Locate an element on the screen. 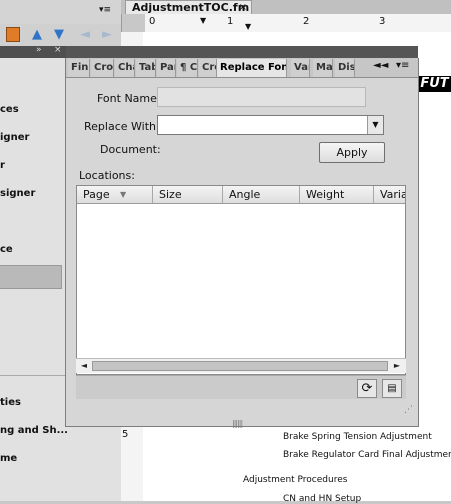  logo: FUT is located at coordinates (434, 84).